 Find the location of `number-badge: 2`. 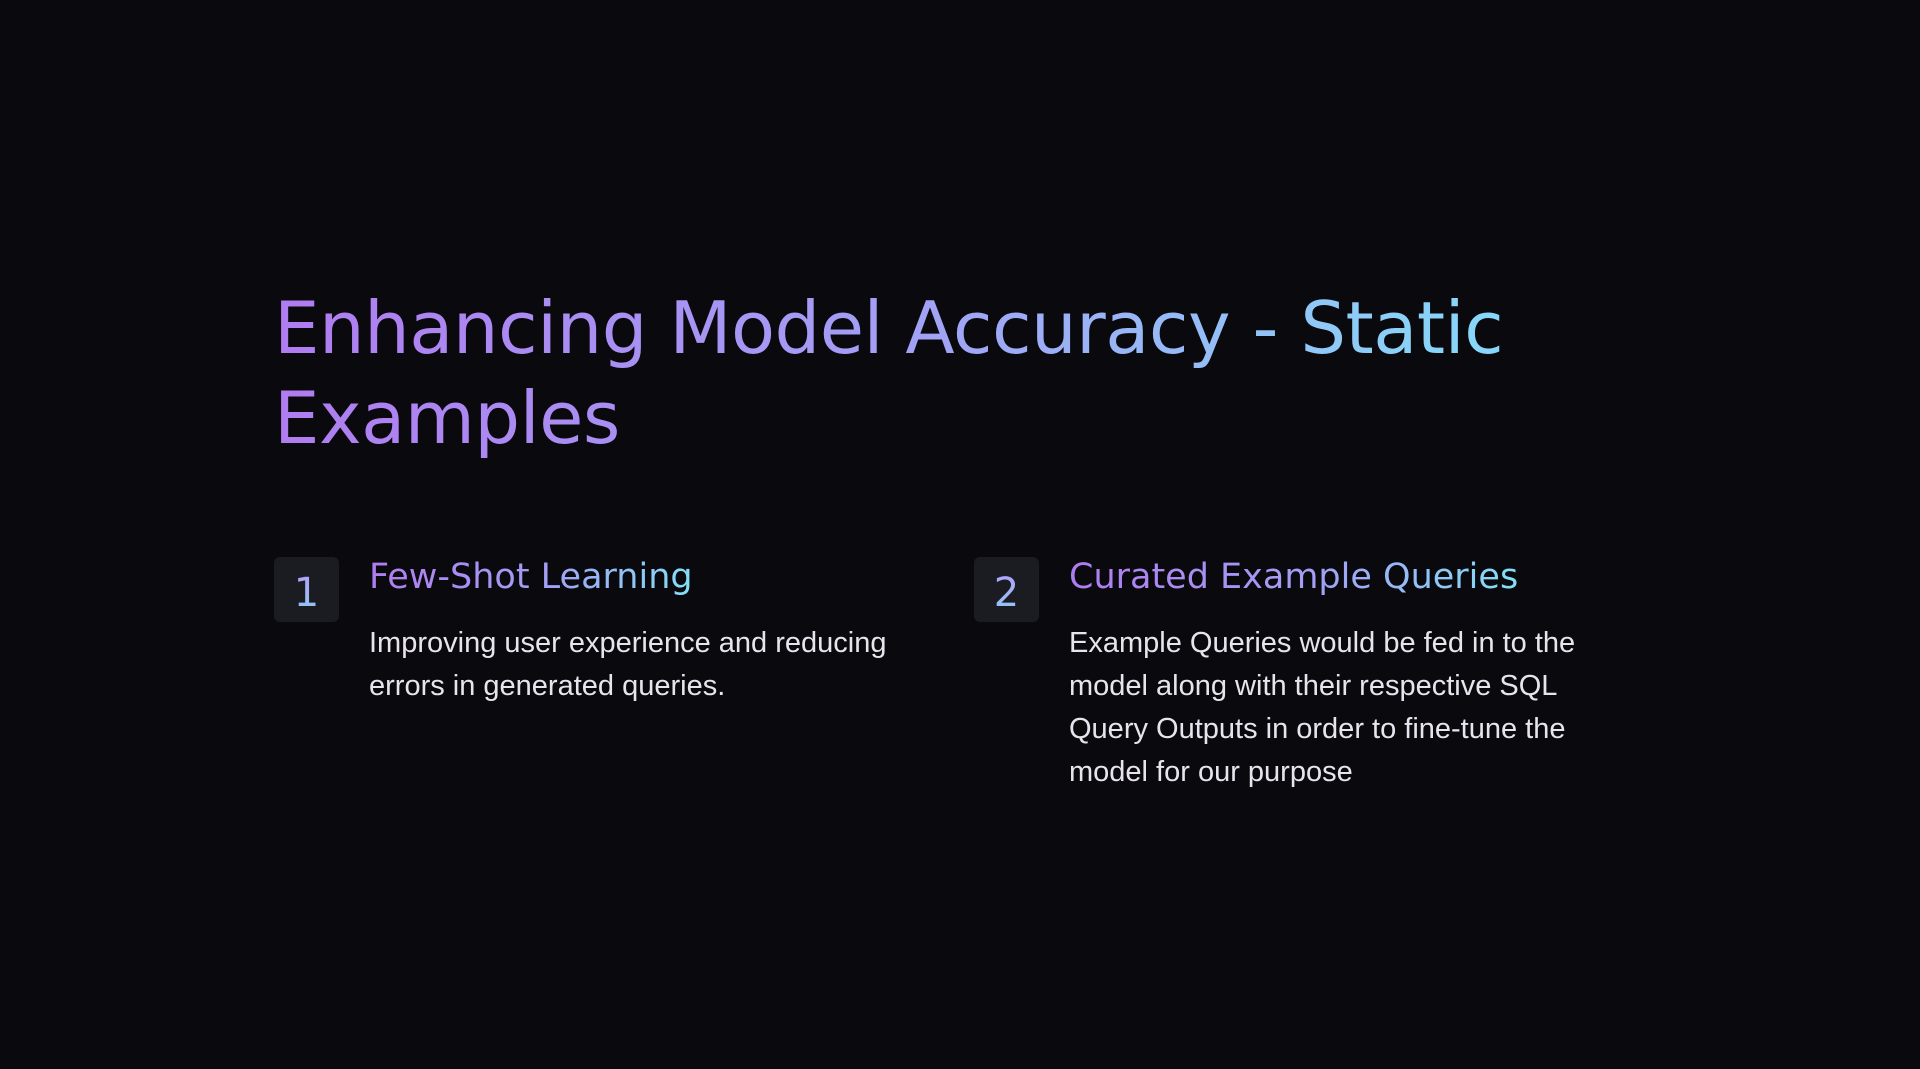

number-badge: 2 is located at coordinates (1006, 589).